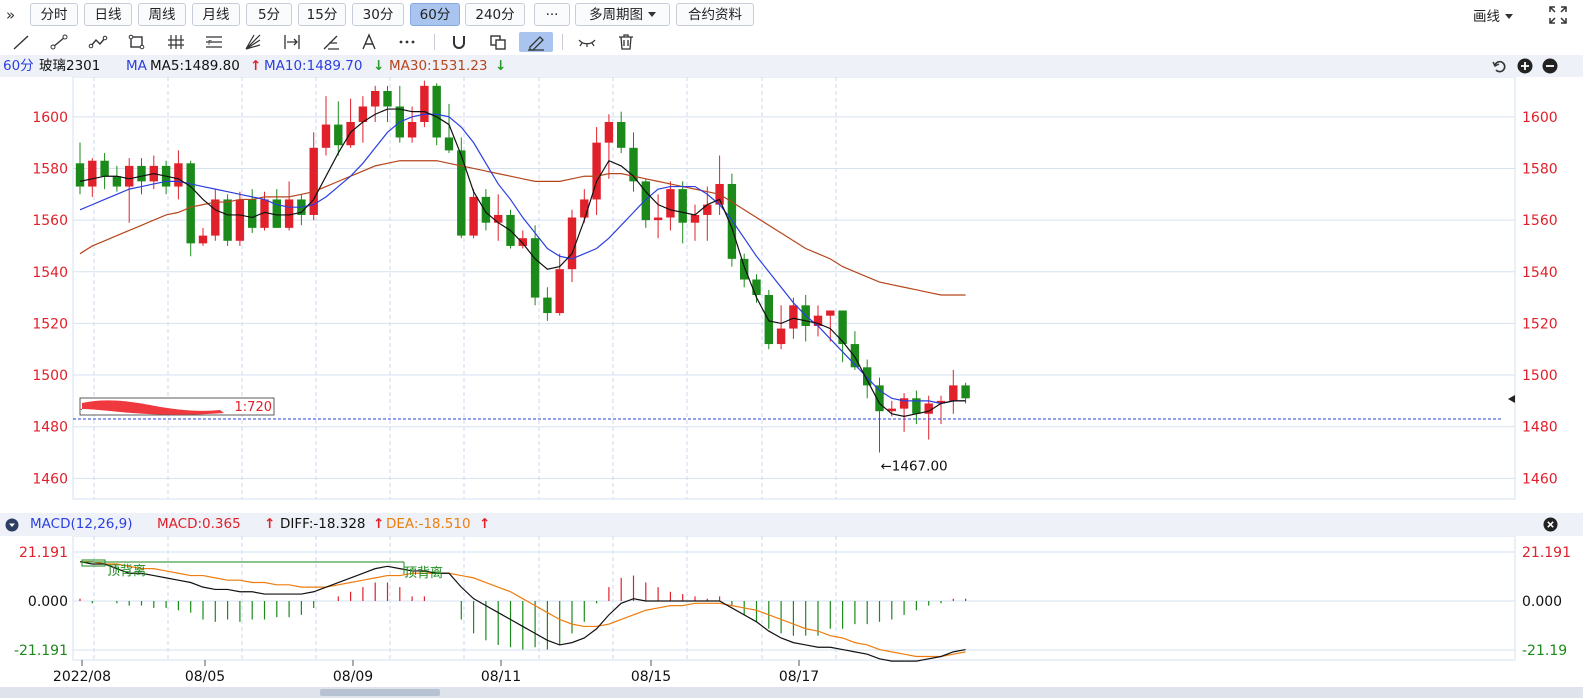  What do you see at coordinates (552, 14) in the screenshot?
I see `more-periods-button: ···` at bounding box center [552, 14].